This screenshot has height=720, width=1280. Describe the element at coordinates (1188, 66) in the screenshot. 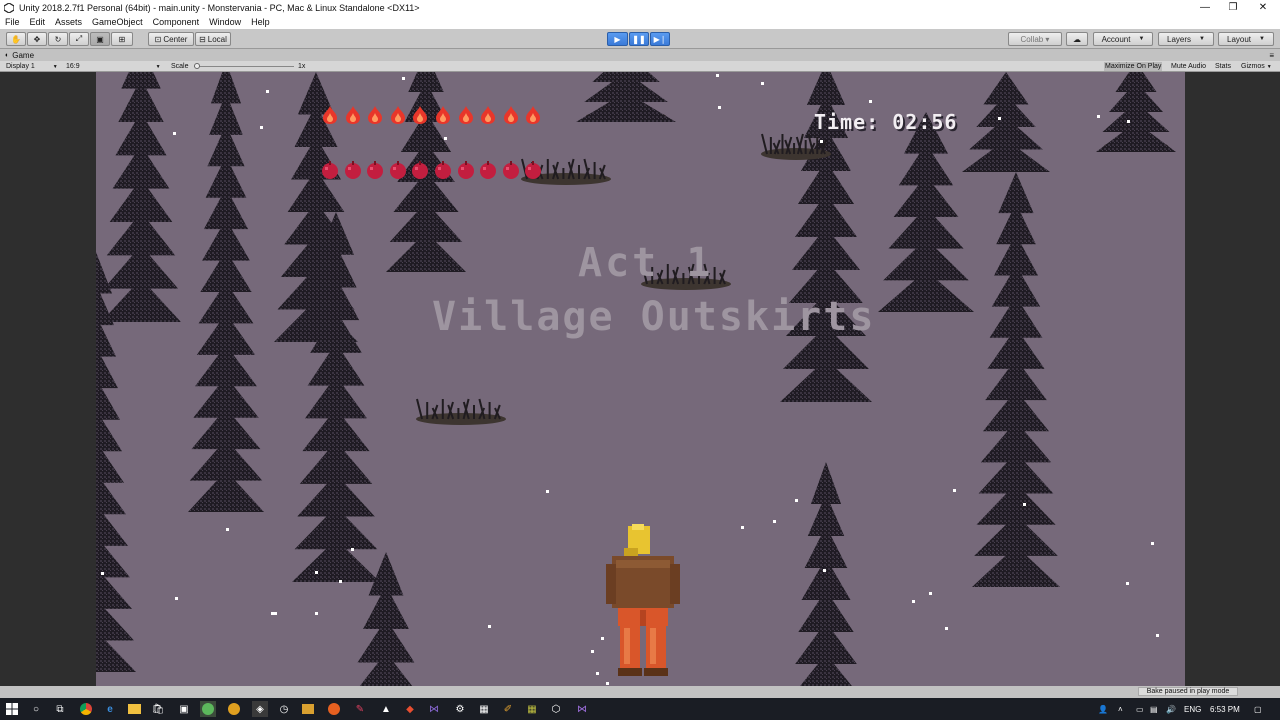

I see `mute-audio-toggle: Mute Audio` at that location.